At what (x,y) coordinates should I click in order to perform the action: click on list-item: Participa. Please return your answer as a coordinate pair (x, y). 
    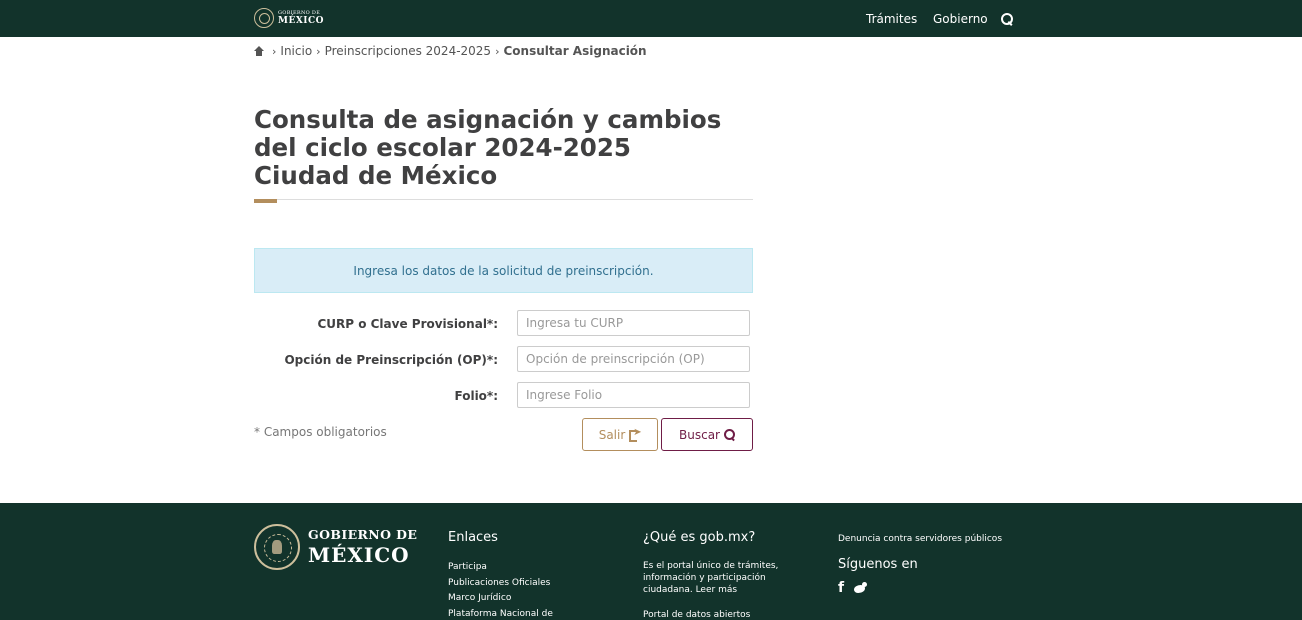
    Looking at the image, I should click on (533, 568).